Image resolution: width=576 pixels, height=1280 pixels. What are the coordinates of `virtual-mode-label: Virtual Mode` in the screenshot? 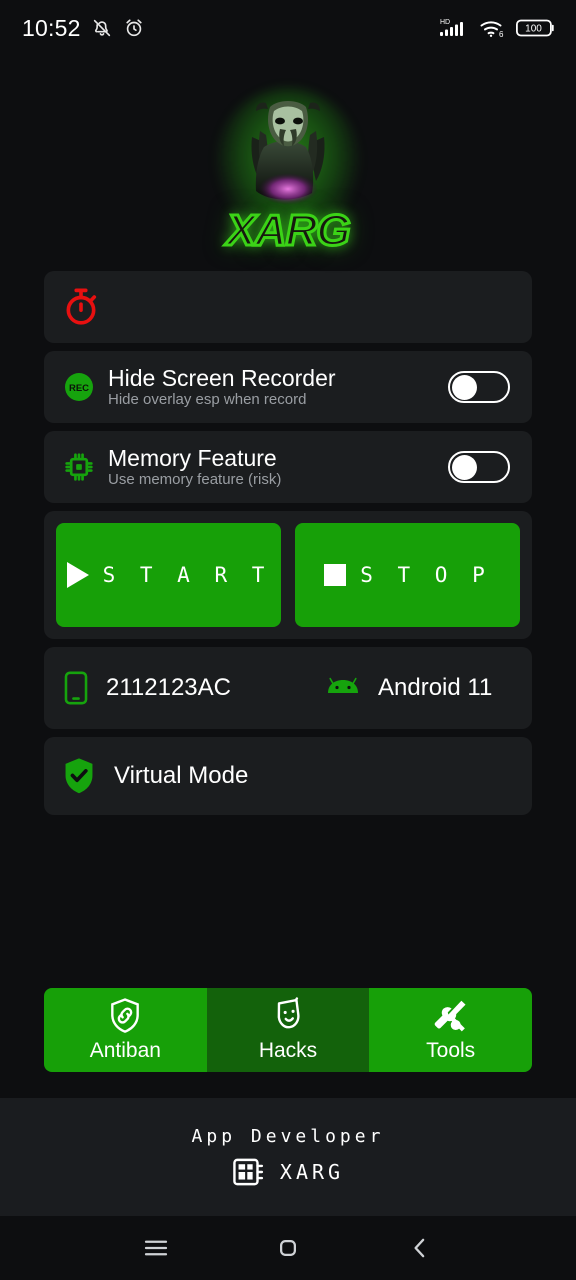 It's located at (181, 775).